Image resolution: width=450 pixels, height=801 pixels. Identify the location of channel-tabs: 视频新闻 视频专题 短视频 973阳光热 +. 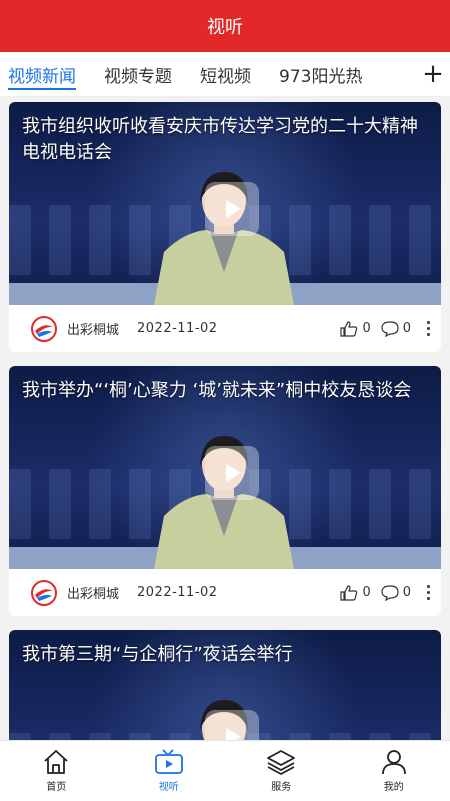
(225, 74).